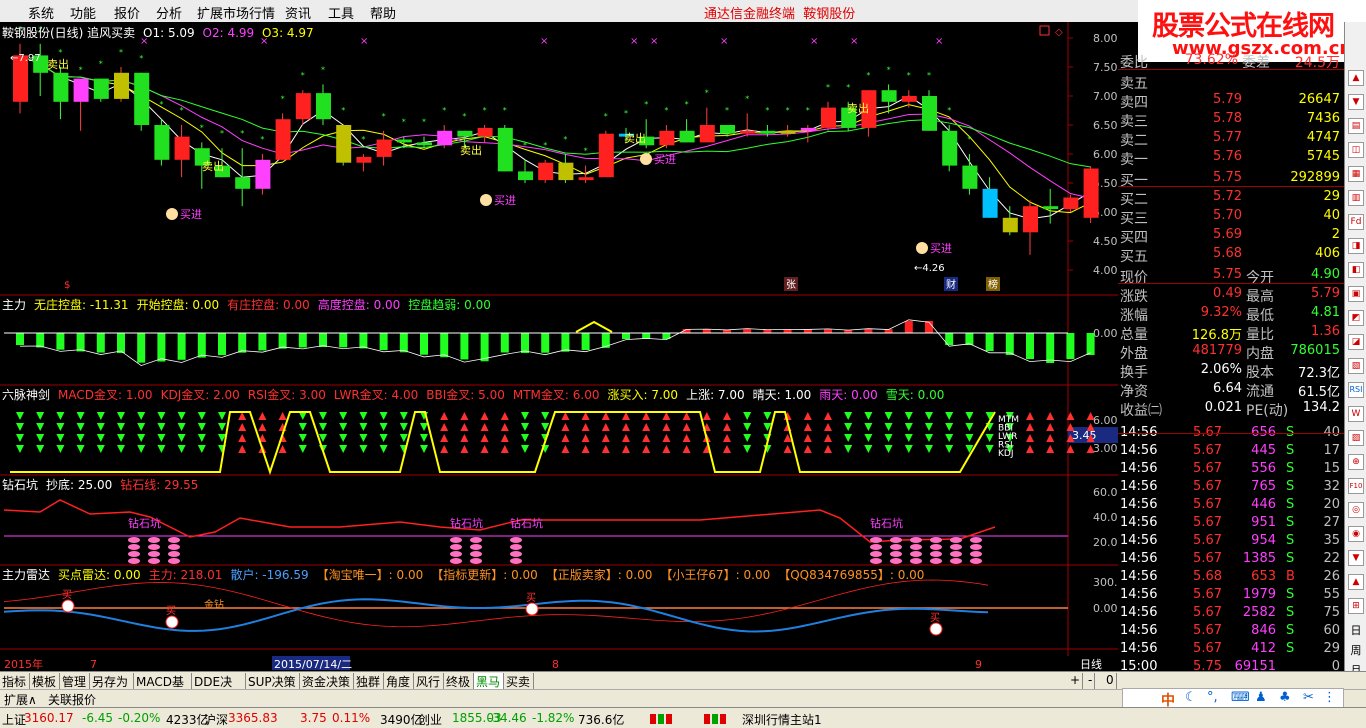 The width and height of the screenshot is (1366, 728). Describe the element at coordinates (782, 719) in the screenshot. I see `index-status: 深圳行情主站1` at that location.